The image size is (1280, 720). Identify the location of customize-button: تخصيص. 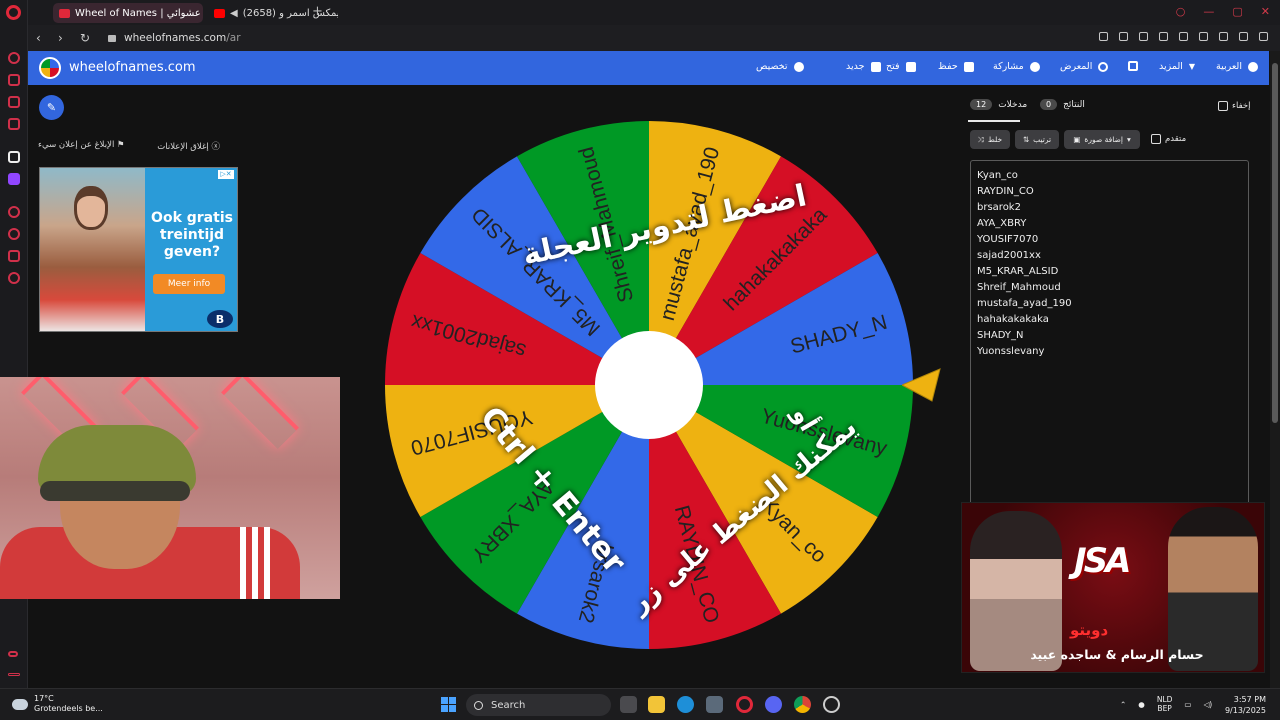
(780, 66).